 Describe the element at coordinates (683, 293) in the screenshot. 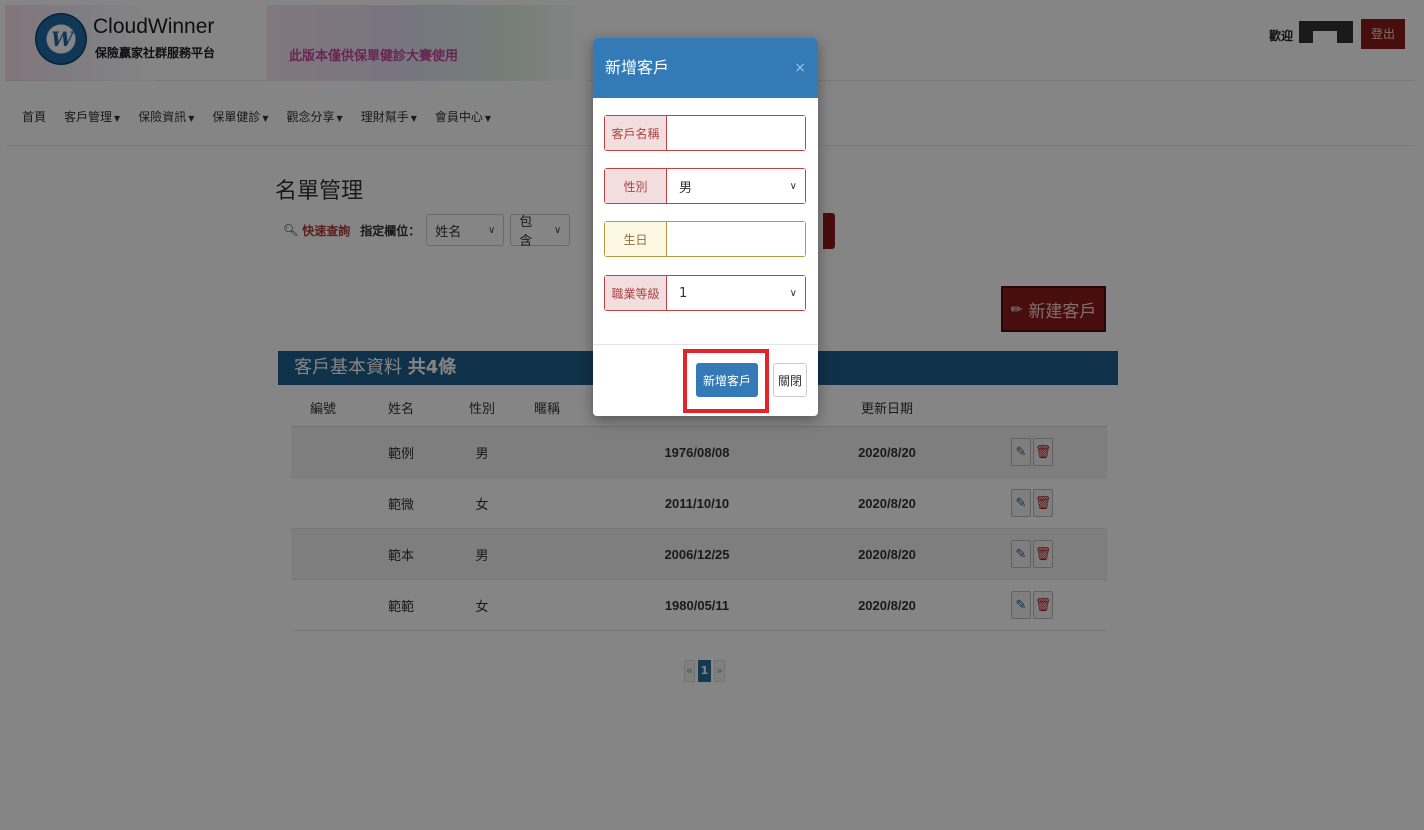

I see `job-level-select-value: 1` at that location.